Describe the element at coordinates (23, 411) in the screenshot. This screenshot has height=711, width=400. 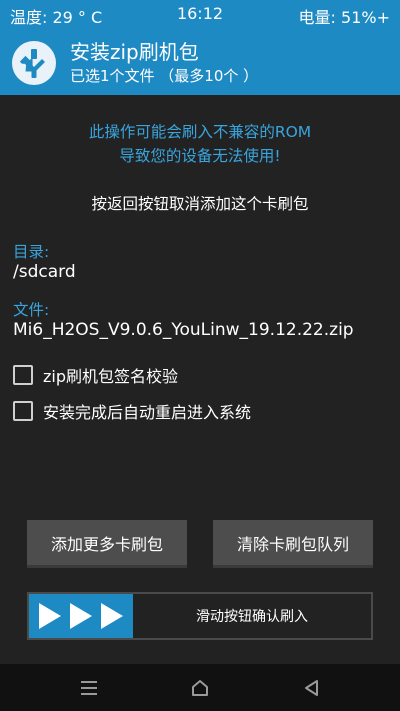
I see `reboot-after-install-checkbox` at that location.